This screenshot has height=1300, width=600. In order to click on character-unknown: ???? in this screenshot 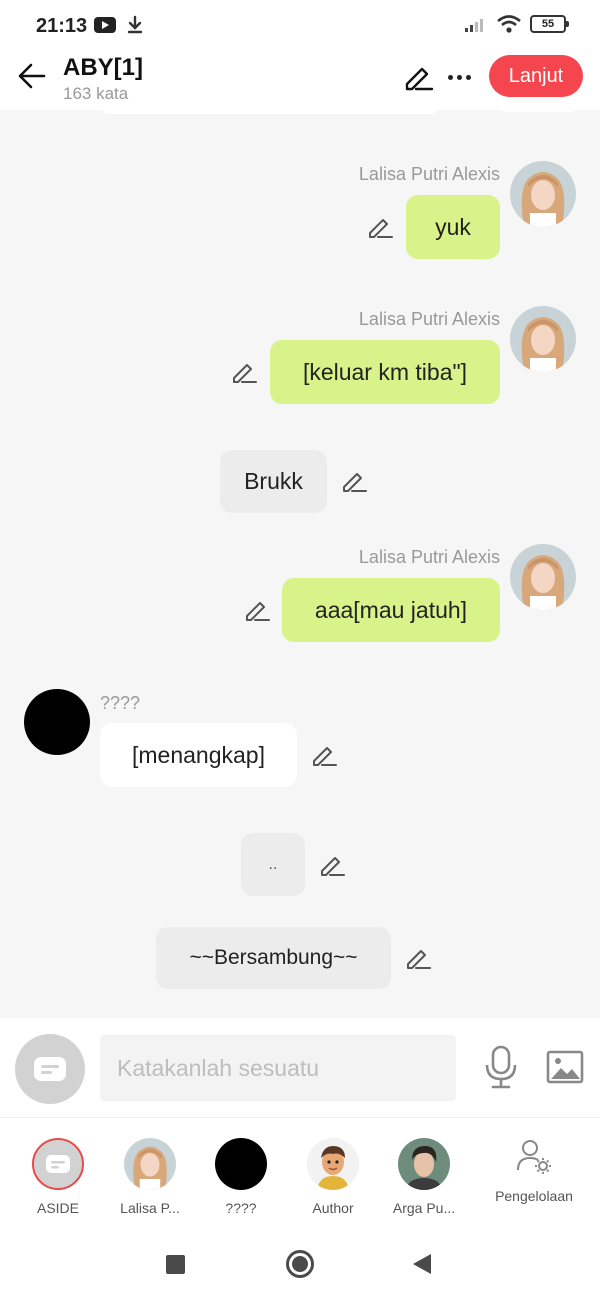, I will do `click(241, 1177)`.